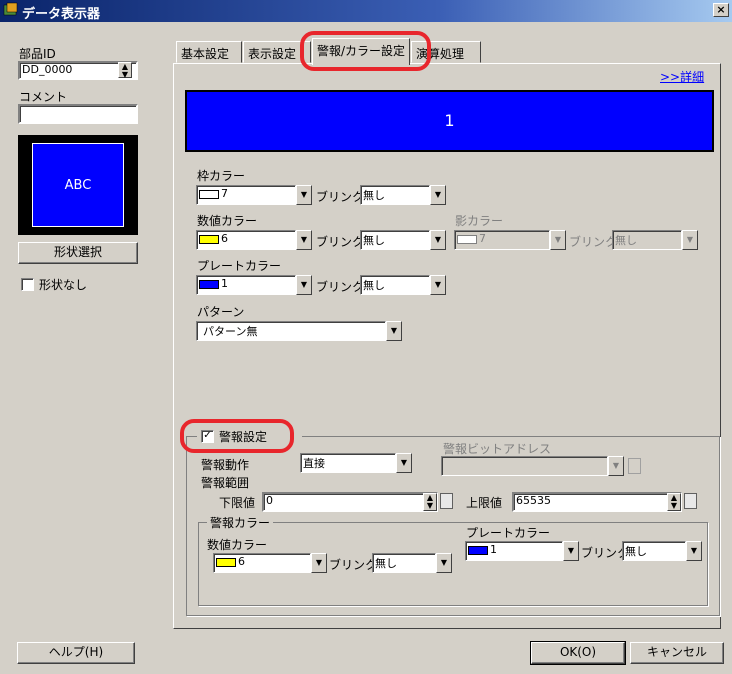 This screenshot has height=674, width=732. I want to click on comment-input, so click(78, 114).